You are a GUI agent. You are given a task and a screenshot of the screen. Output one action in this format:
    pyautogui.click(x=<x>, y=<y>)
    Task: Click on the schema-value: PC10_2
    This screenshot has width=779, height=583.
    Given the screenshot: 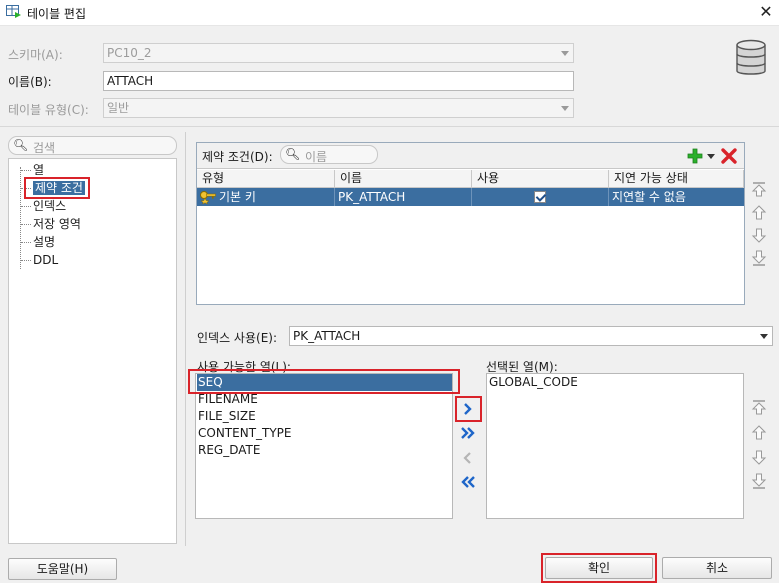 What is the action you would take?
    pyautogui.click(x=129, y=53)
    